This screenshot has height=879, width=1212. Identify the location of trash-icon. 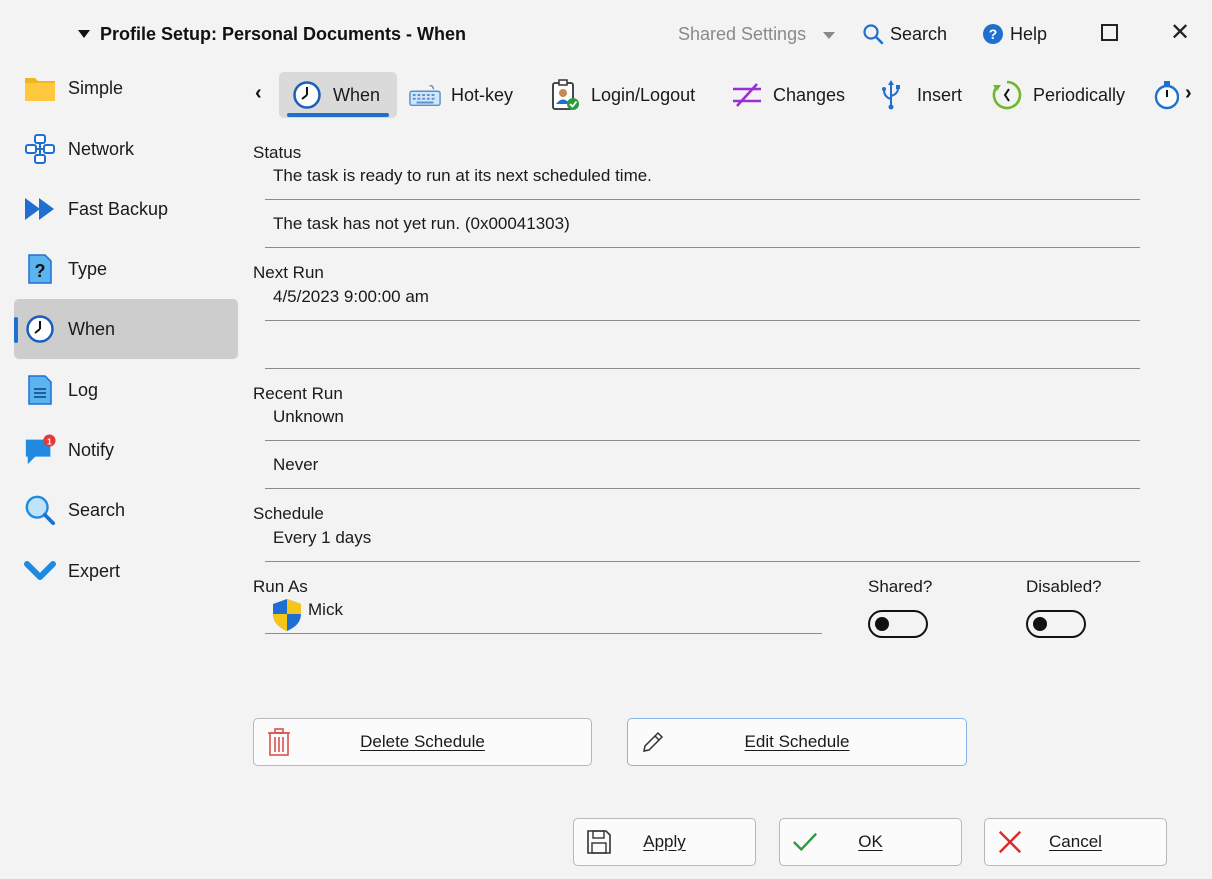
(279, 742).